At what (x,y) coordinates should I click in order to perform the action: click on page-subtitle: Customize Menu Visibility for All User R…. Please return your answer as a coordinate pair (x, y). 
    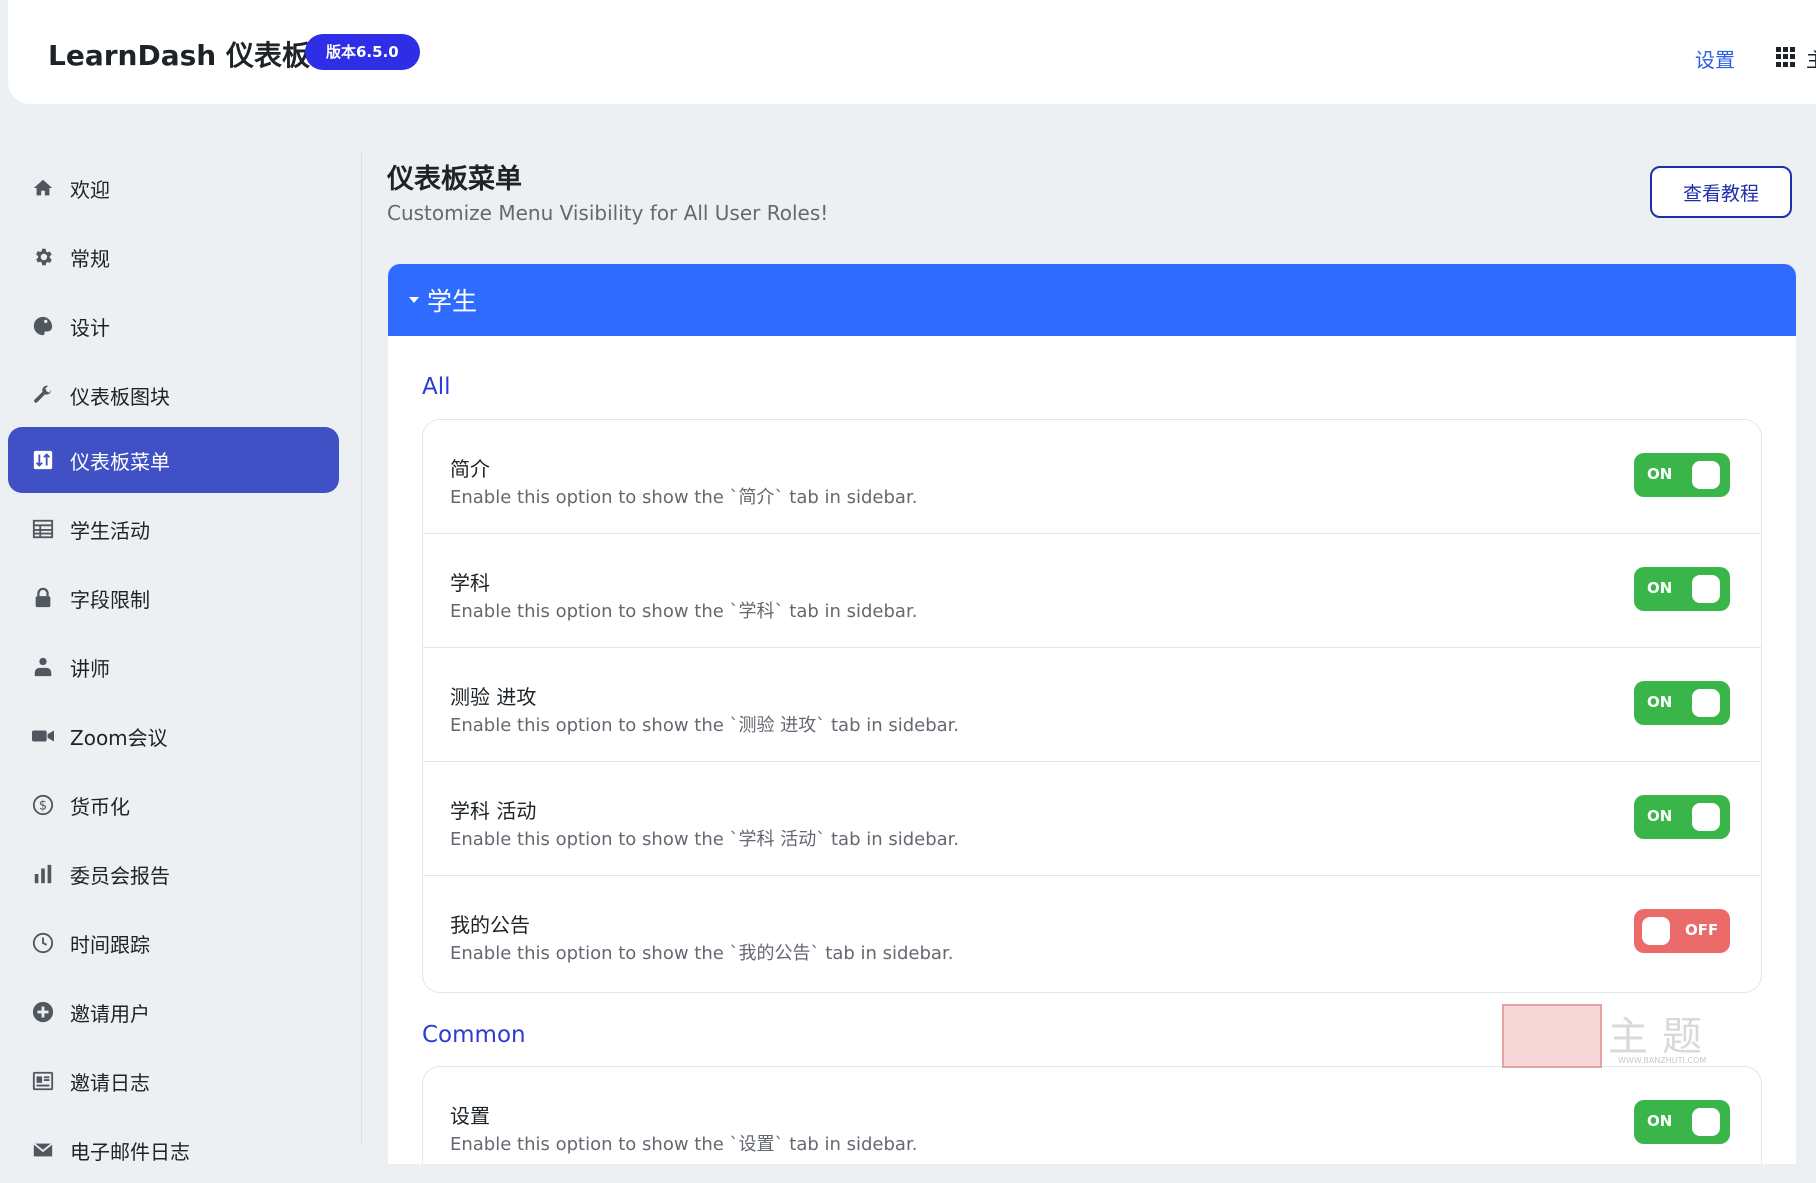
    Looking at the image, I should click on (608, 213).